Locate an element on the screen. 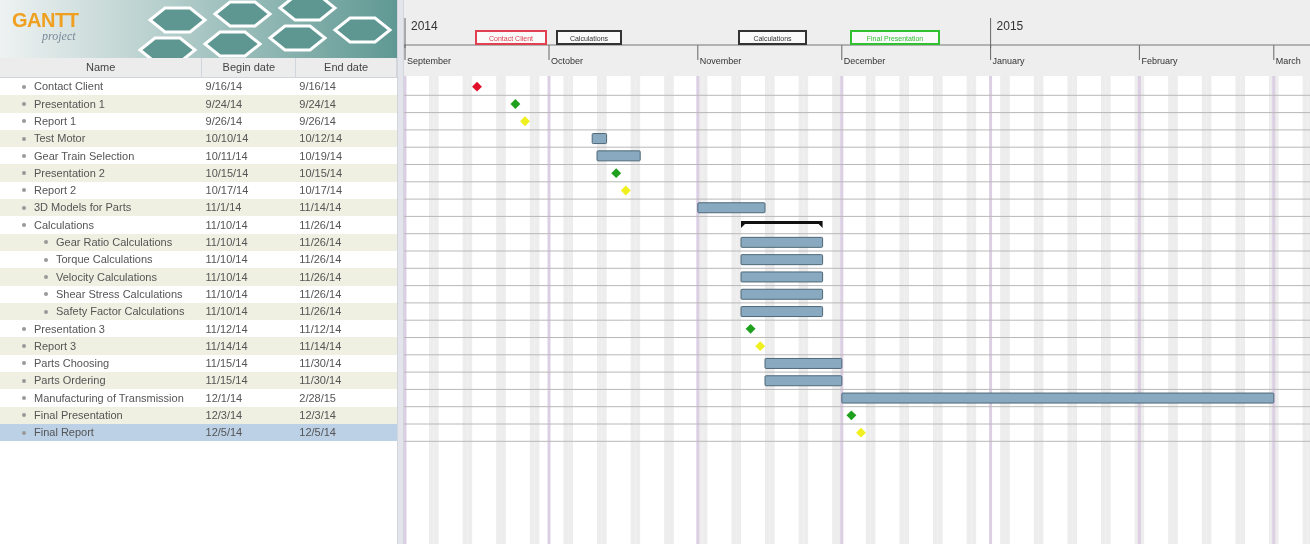 The width and height of the screenshot is (1310, 544). column-header: End date is located at coordinates (346, 67).